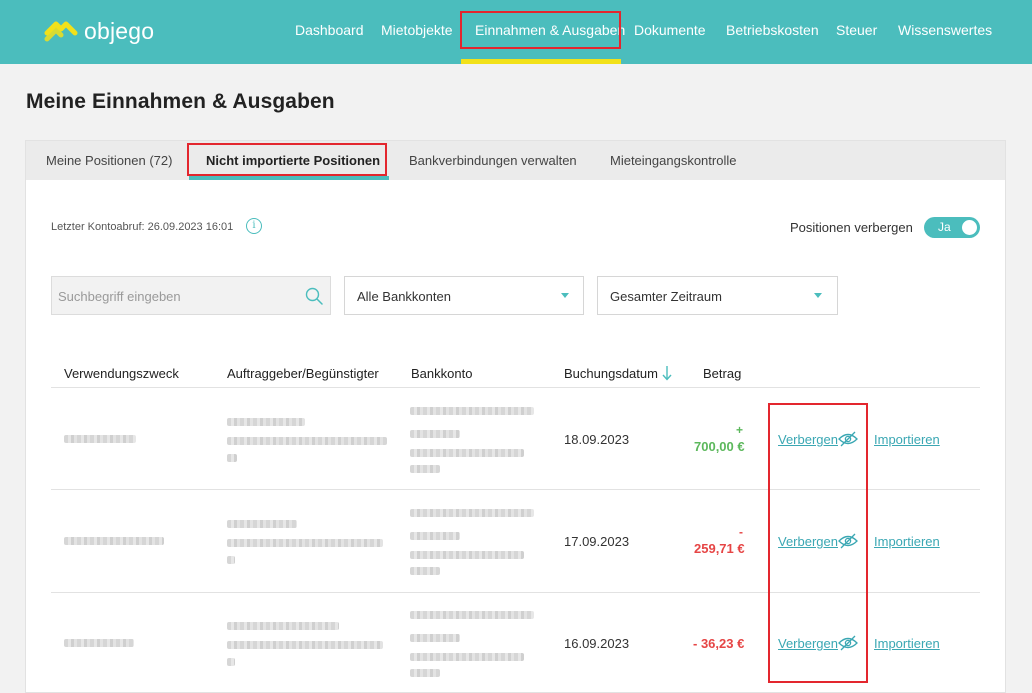  What do you see at coordinates (818, 543) in the screenshot?
I see `hide-column-annotation` at bounding box center [818, 543].